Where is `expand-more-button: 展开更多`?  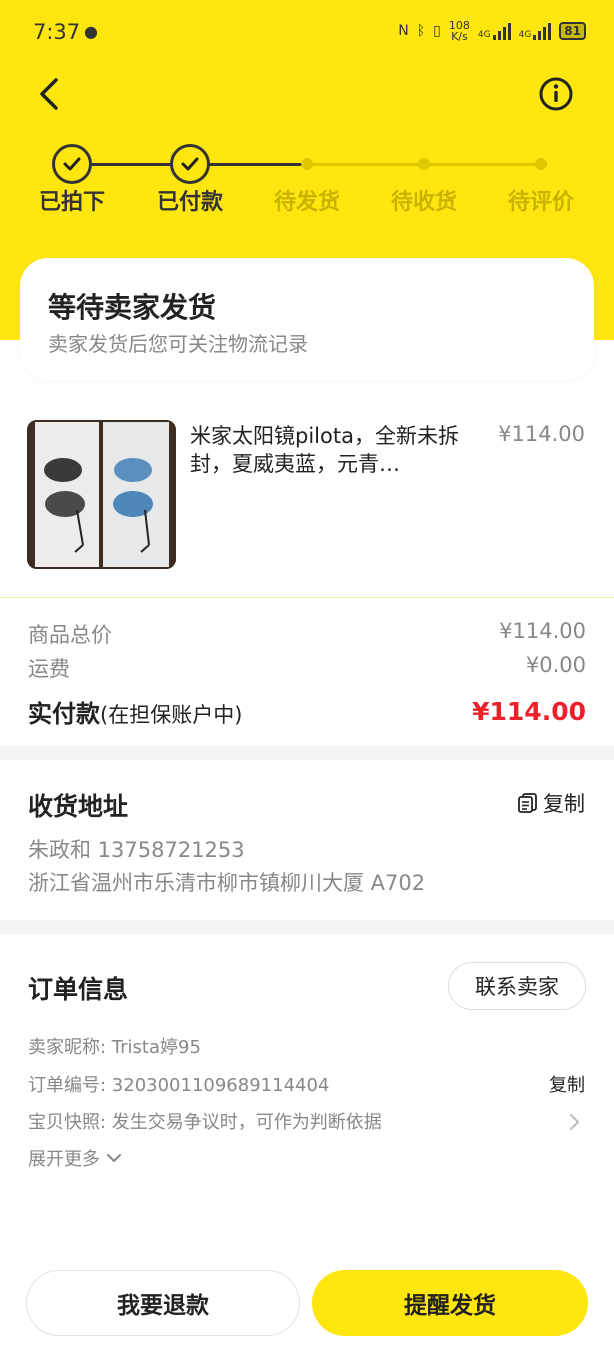 expand-more-button: 展开更多 is located at coordinates (75, 1158).